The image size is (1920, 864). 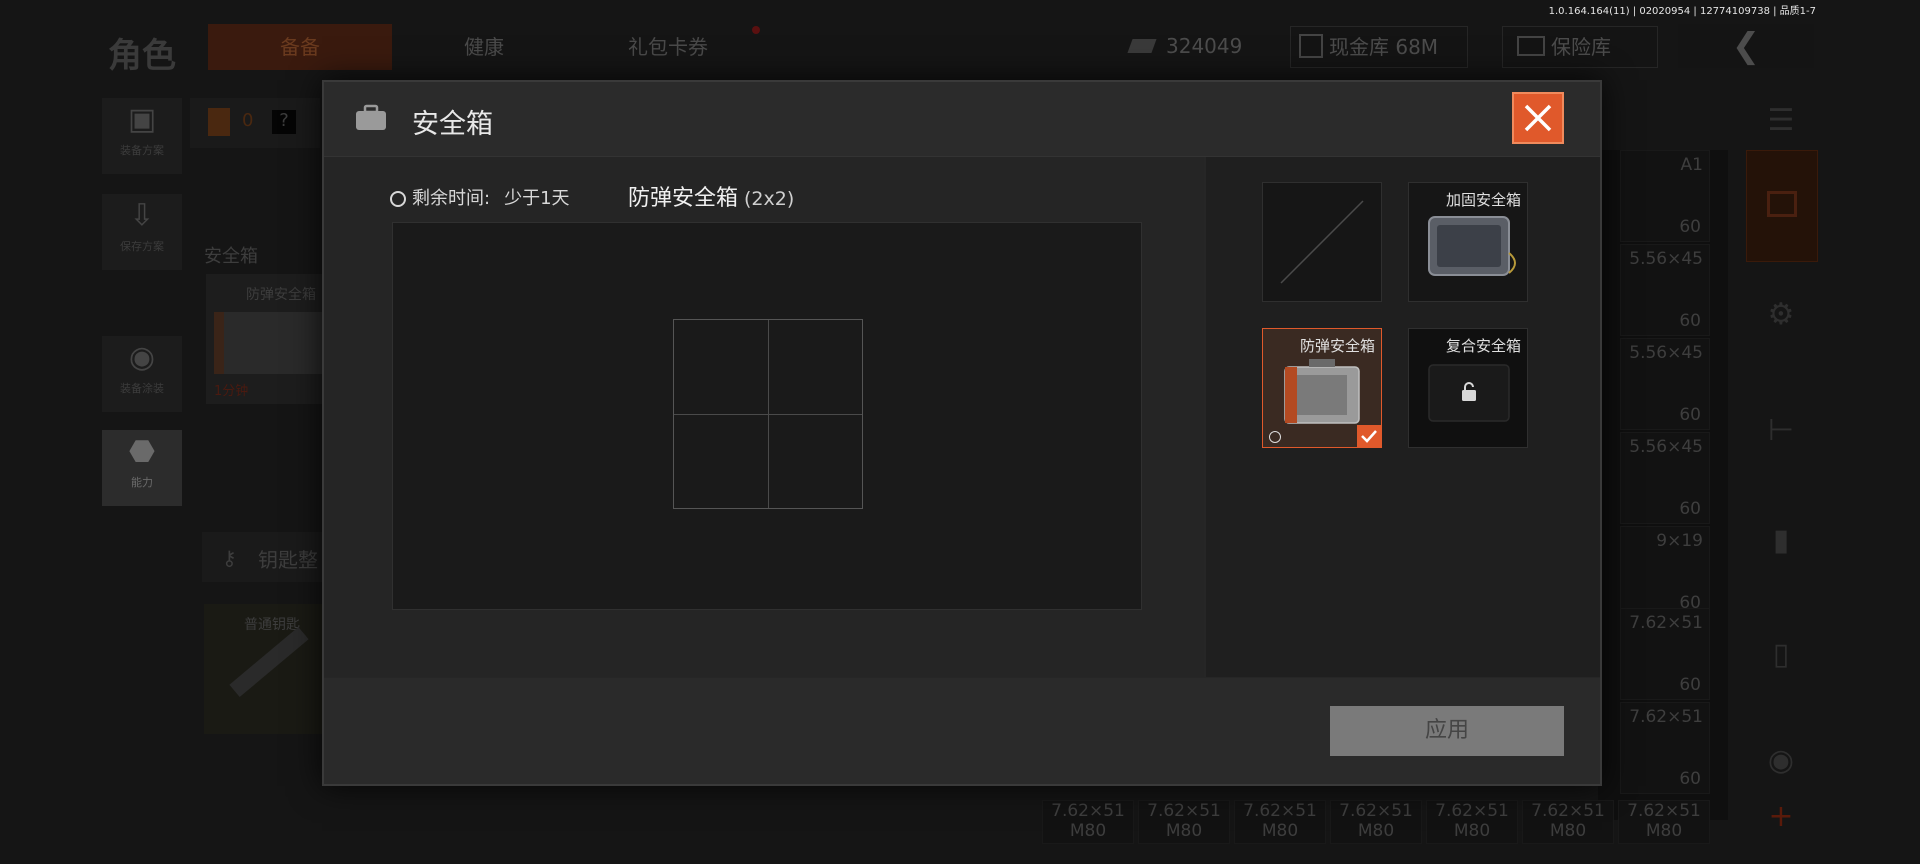 I want to click on ammo-type: A1, so click(x=1691, y=165).